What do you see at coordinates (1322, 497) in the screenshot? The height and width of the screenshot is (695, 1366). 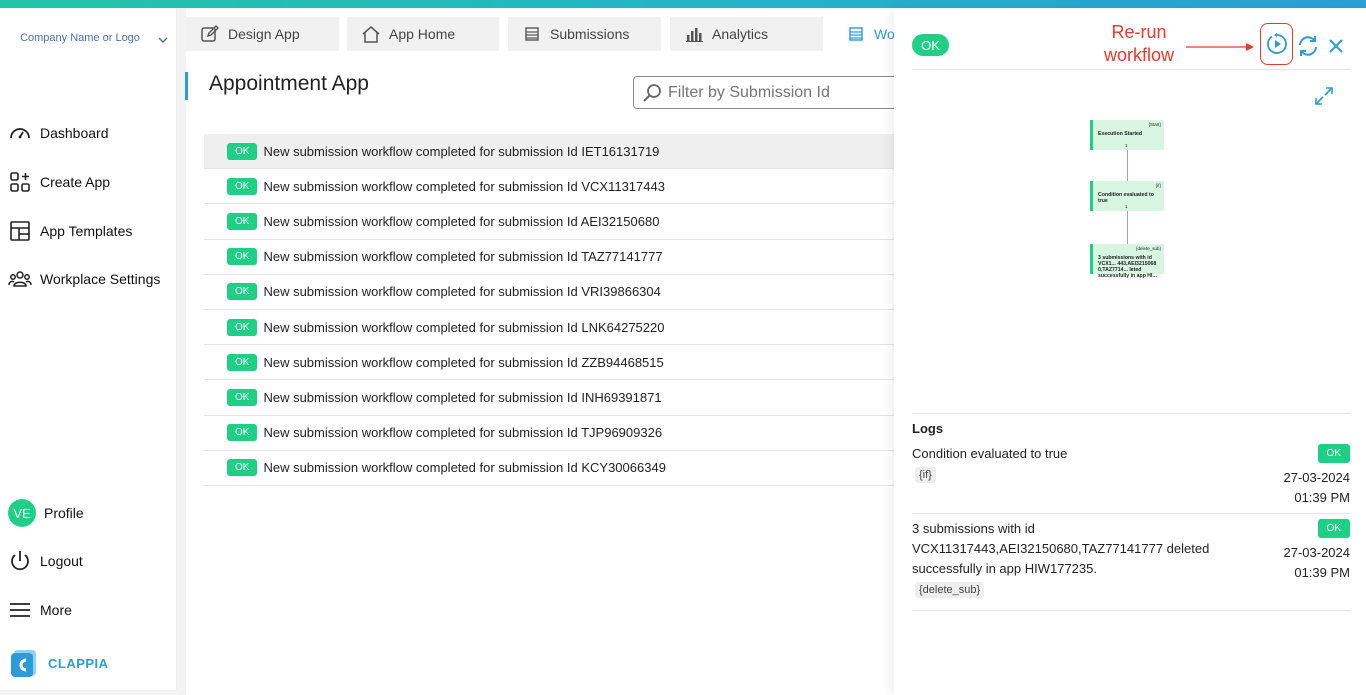 I see `log-time: 01:39 PM` at bounding box center [1322, 497].